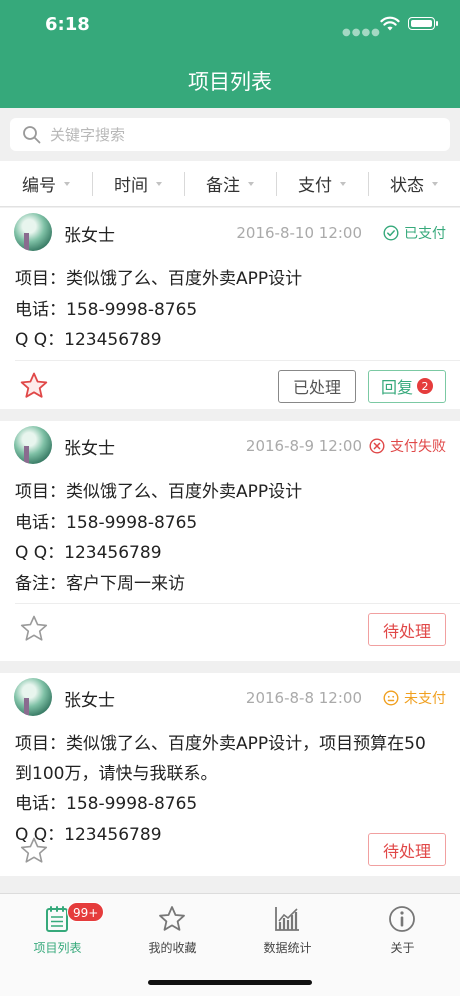 The image size is (460, 996). What do you see at coordinates (32, 135) in the screenshot?
I see `search-icon` at bounding box center [32, 135].